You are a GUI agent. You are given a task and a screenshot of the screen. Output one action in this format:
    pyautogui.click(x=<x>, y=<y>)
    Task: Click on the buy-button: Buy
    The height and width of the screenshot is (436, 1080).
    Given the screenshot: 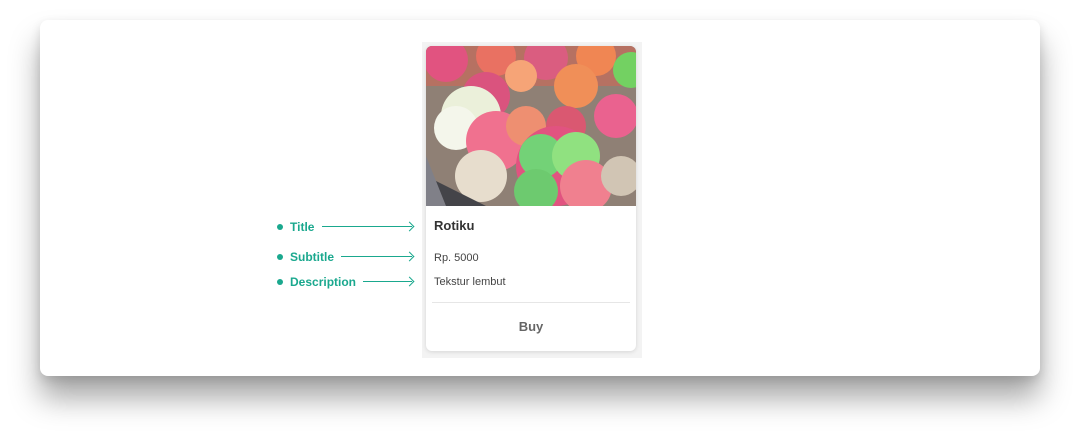 What is the action you would take?
    pyautogui.click(x=531, y=327)
    